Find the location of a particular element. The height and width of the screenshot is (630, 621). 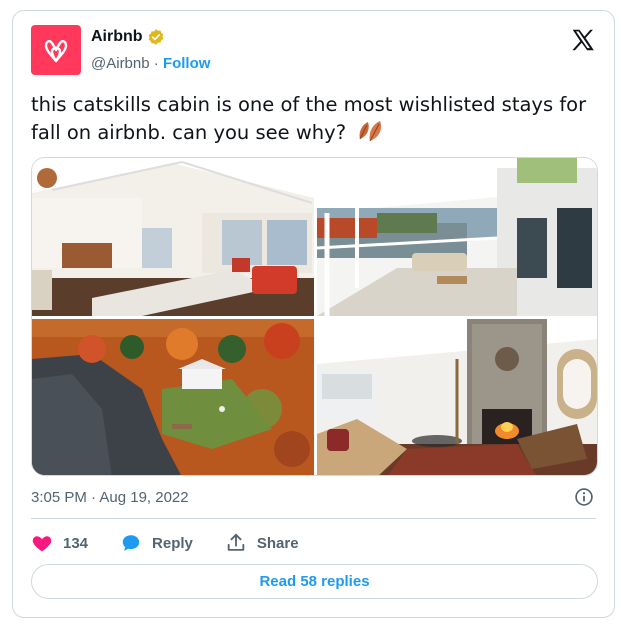

author-display-name: Airbnb is located at coordinates (117, 37).